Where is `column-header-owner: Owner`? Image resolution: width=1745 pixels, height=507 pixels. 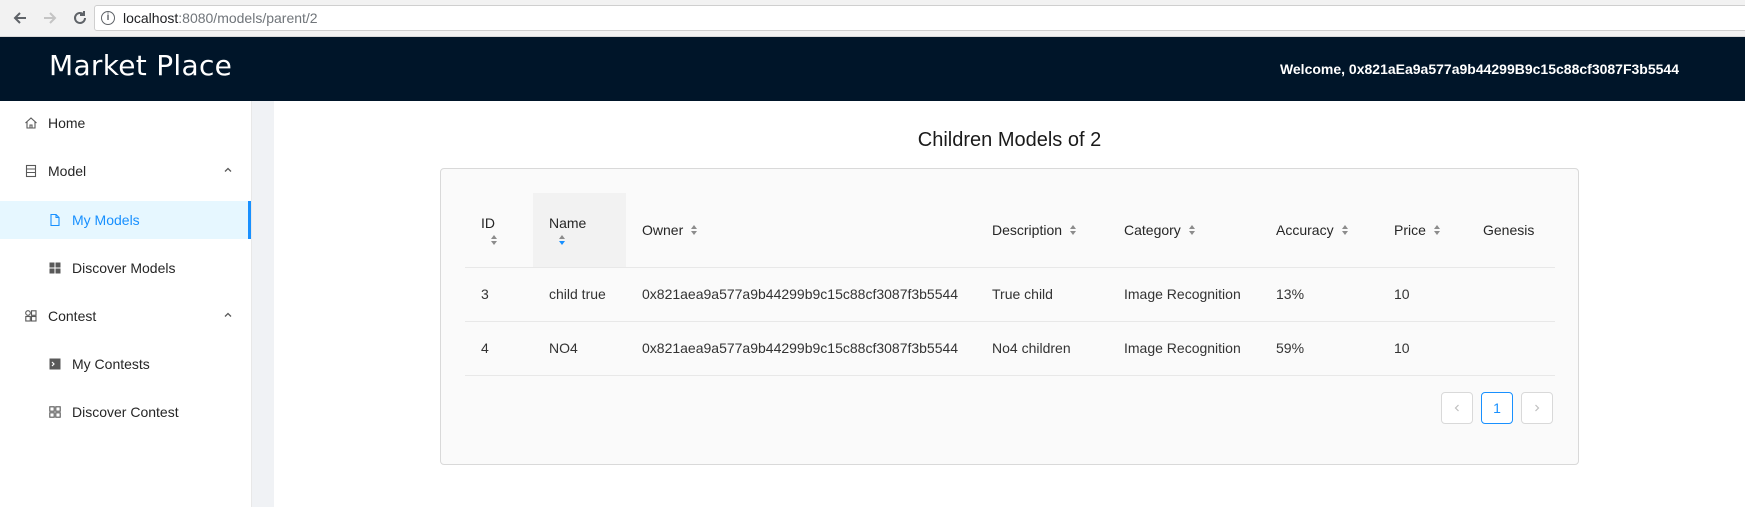 column-header-owner: Owner is located at coordinates (801, 230).